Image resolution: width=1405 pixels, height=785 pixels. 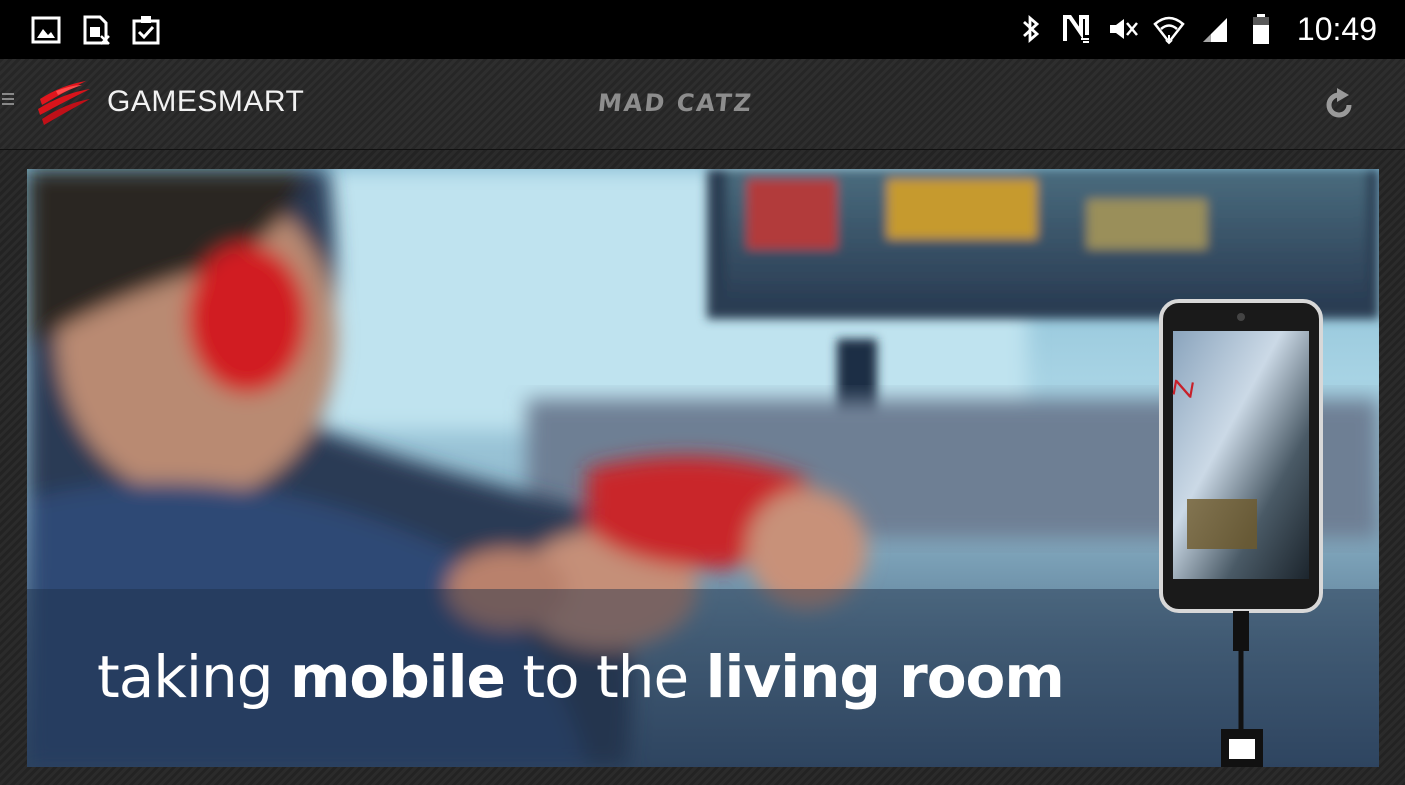 I want to click on caption-part-living-room: living room, so click(x=885, y=677).